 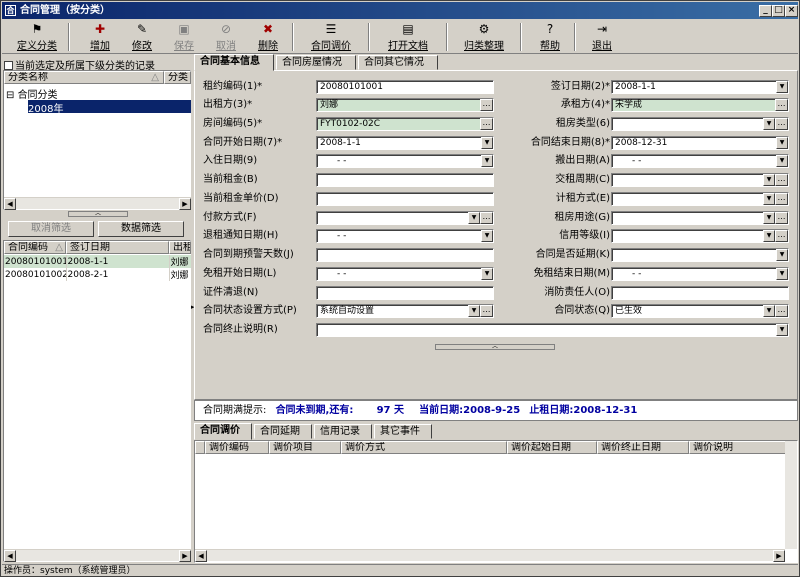 What do you see at coordinates (234, 62) in the screenshot?
I see `tab-basic-info: 合同基本信息` at bounding box center [234, 62].